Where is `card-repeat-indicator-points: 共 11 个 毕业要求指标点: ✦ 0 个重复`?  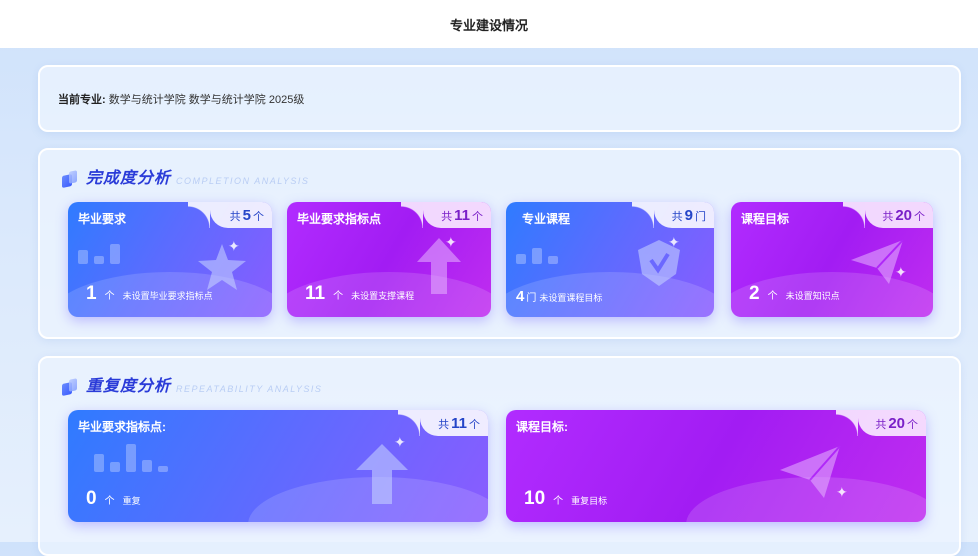 card-repeat-indicator-points: 共 11 个 毕业要求指标点: ✦ 0 个重复 is located at coordinates (278, 466).